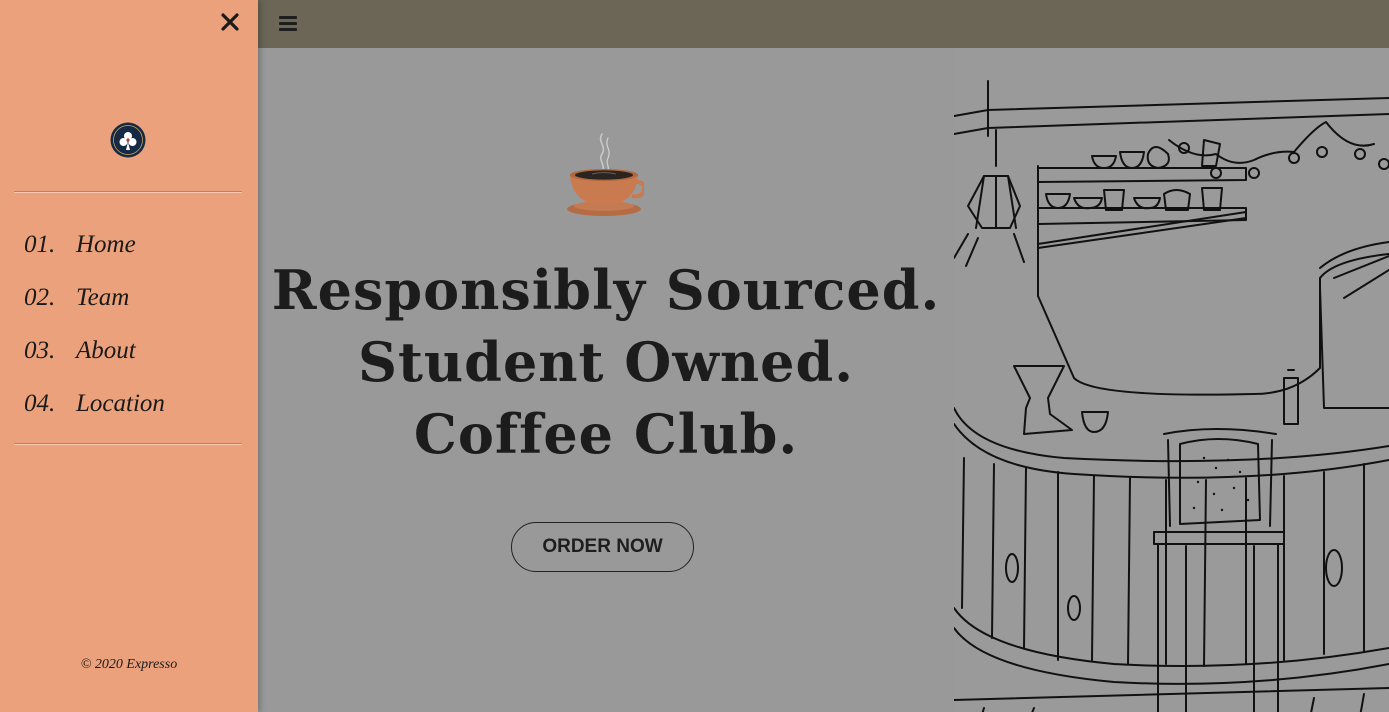  What do you see at coordinates (128, 192) in the screenshot?
I see `drawer-divider-top` at bounding box center [128, 192].